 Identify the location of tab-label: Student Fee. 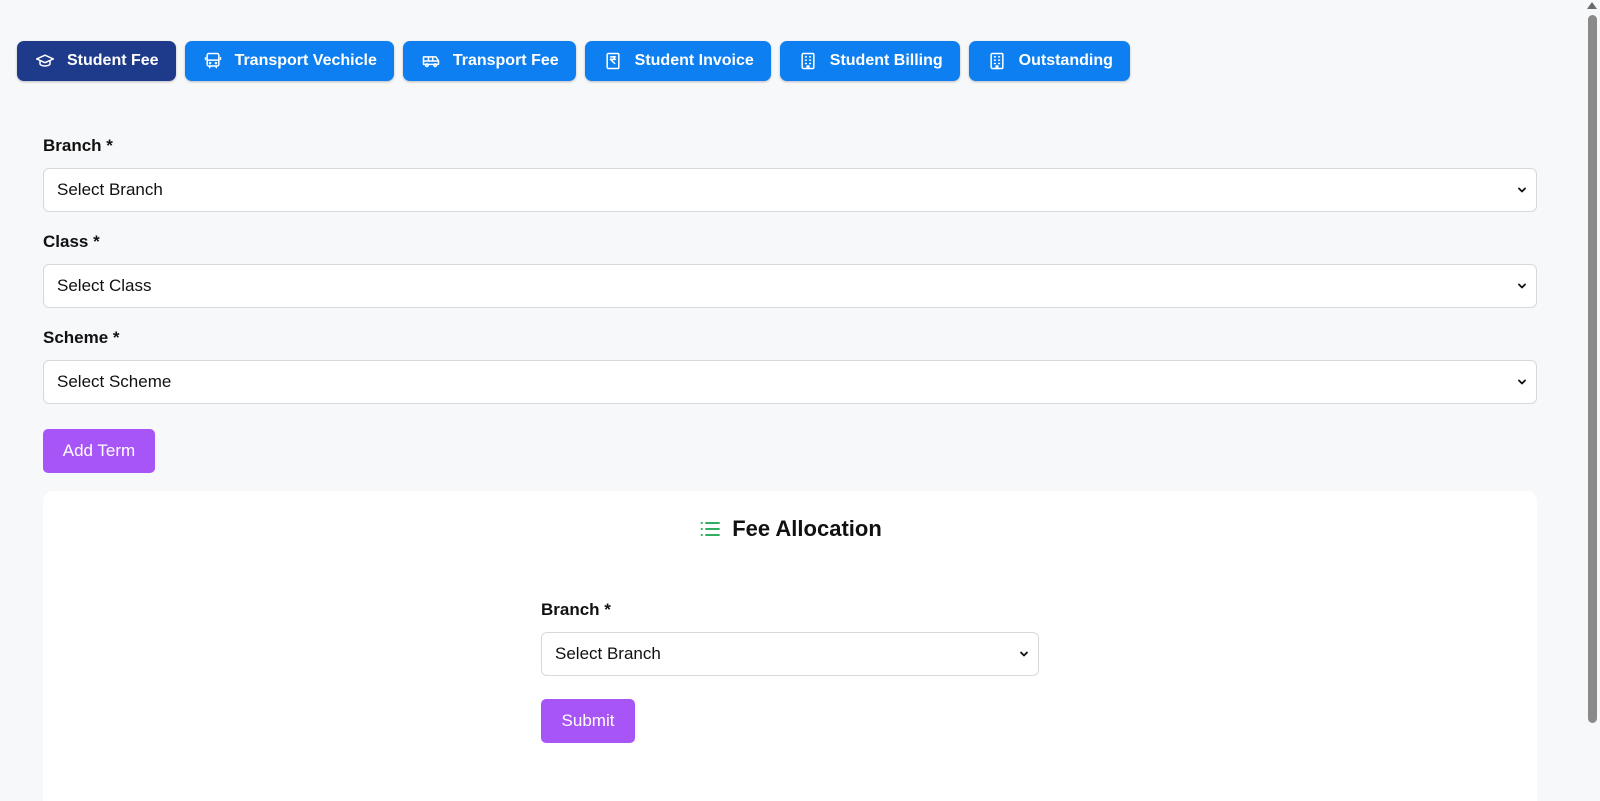
(113, 60).